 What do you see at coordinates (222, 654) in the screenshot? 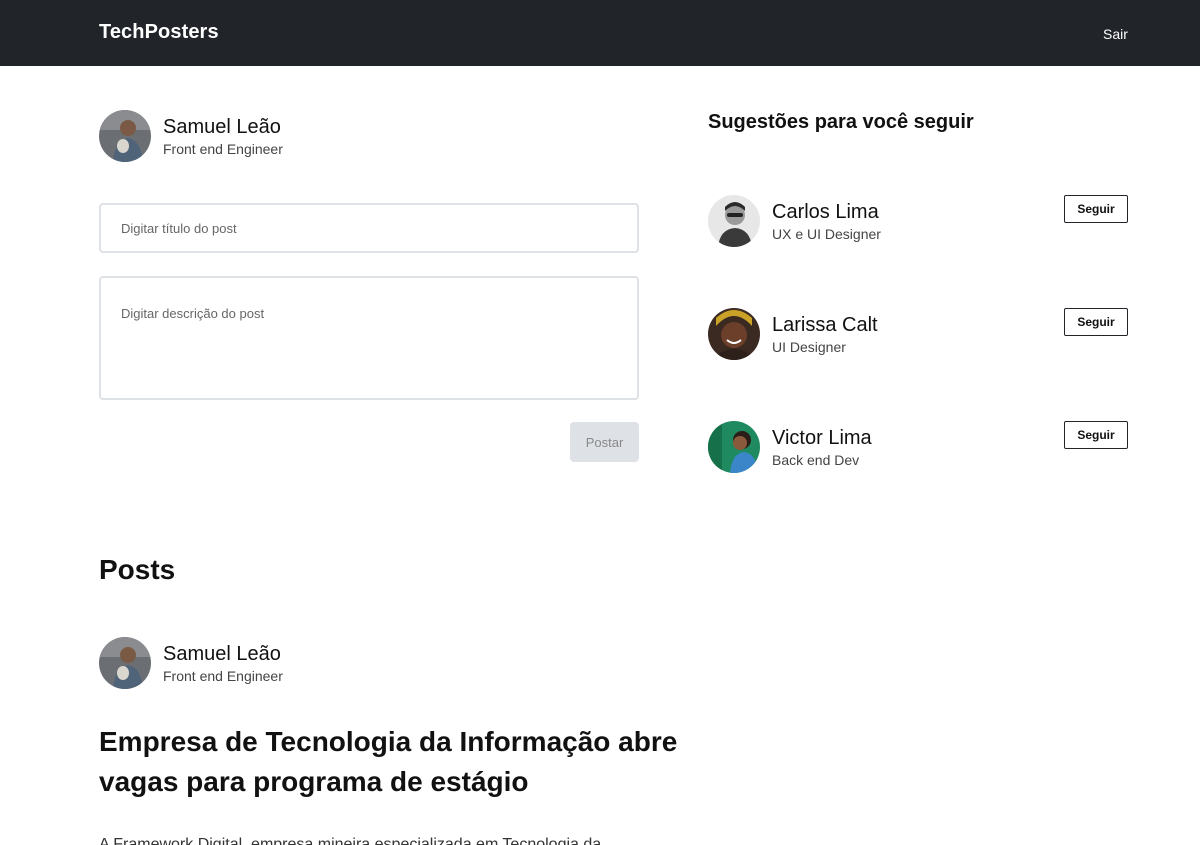
I see `post-author-name: Samuel Leão` at bounding box center [222, 654].